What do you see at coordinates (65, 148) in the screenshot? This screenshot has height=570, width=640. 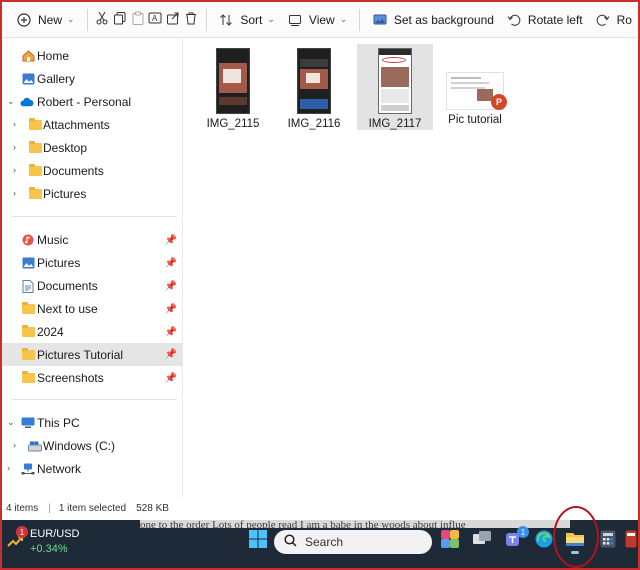 I see `sidebar-item-label: Desktop` at bounding box center [65, 148].